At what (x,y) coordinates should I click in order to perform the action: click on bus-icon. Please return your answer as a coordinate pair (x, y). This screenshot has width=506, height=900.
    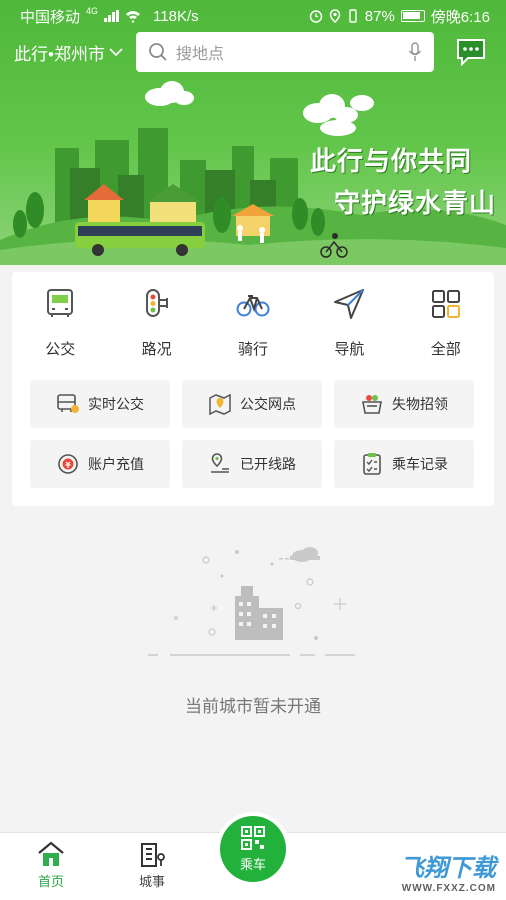
    Looking at the image, I should click on (60, 303).